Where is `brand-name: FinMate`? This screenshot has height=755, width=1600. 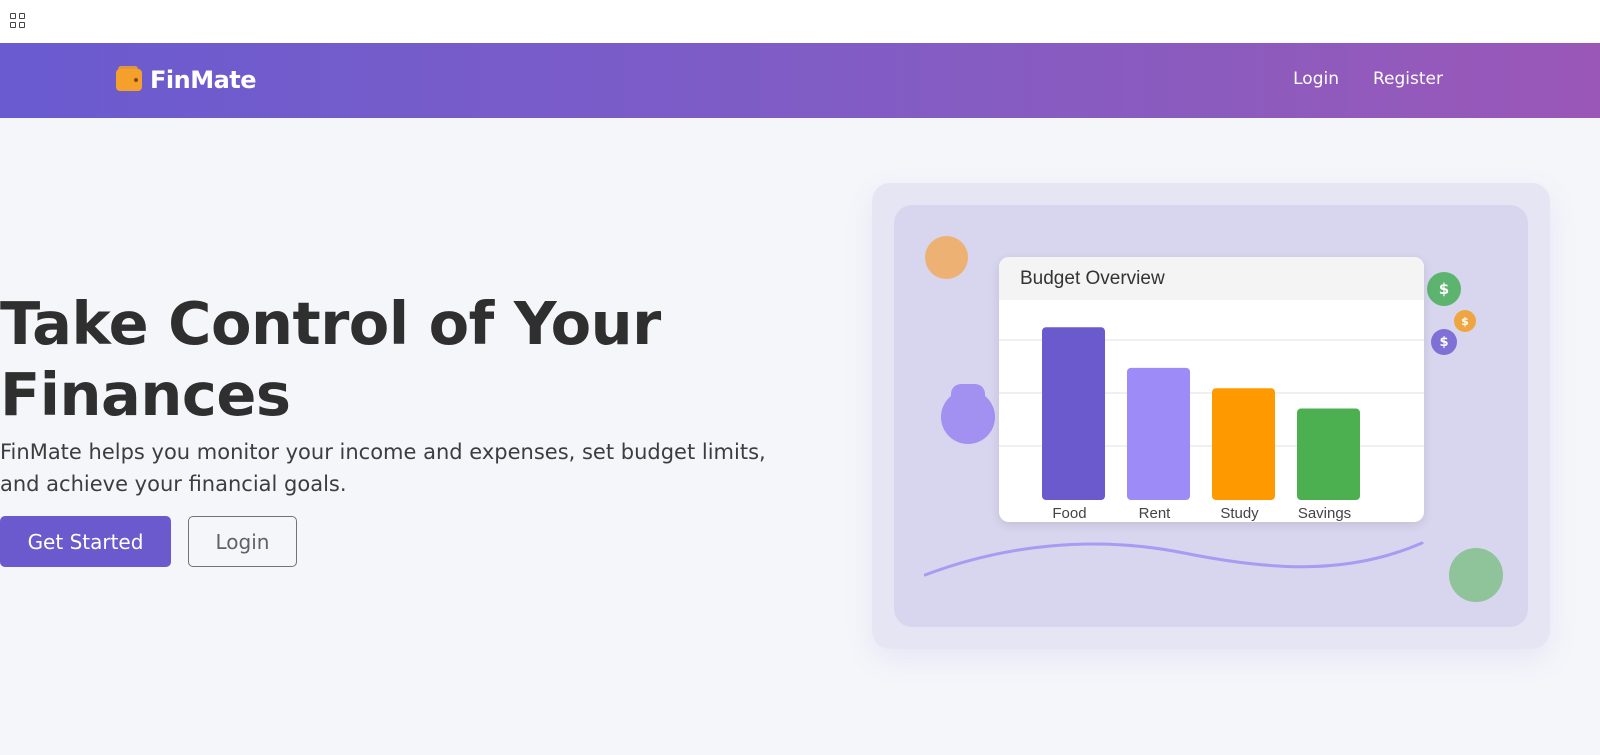 brand-name: FinMate is located at coordinates (203, 80).